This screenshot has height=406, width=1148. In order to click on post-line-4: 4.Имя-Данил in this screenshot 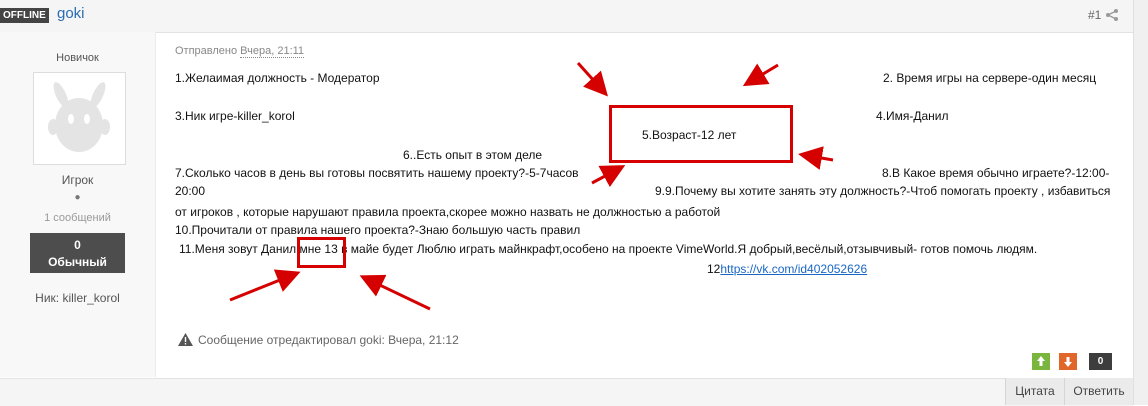, I will do `click(912, 116)`.